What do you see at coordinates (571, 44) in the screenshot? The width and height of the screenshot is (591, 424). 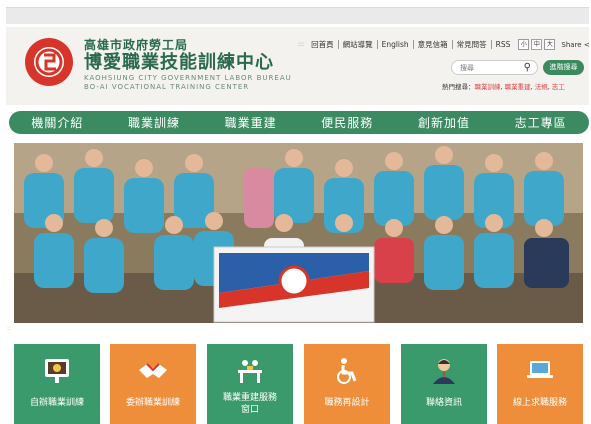 I see `share-label: Share` at bounding box center [571, 44].